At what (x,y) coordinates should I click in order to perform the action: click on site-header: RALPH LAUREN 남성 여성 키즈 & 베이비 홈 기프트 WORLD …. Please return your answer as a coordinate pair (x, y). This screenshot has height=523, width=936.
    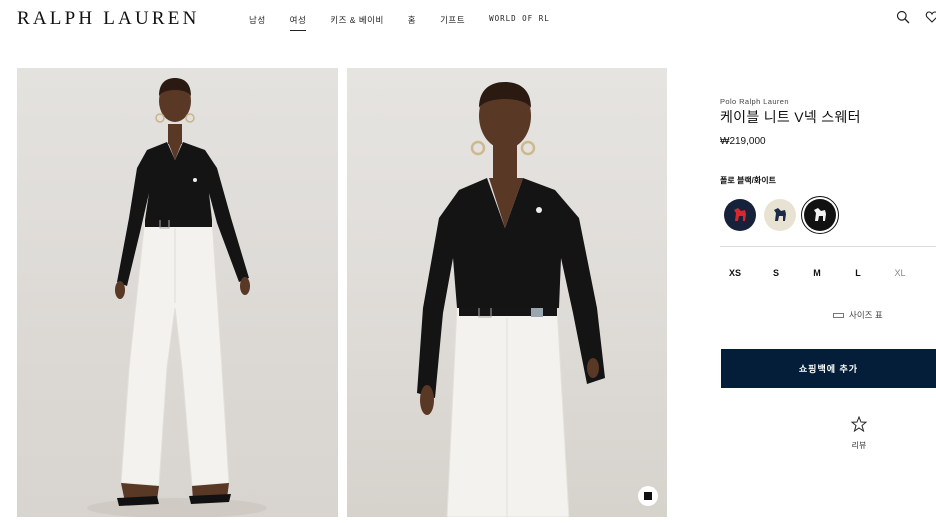
    Looking at the image, I should click on (468, 20).